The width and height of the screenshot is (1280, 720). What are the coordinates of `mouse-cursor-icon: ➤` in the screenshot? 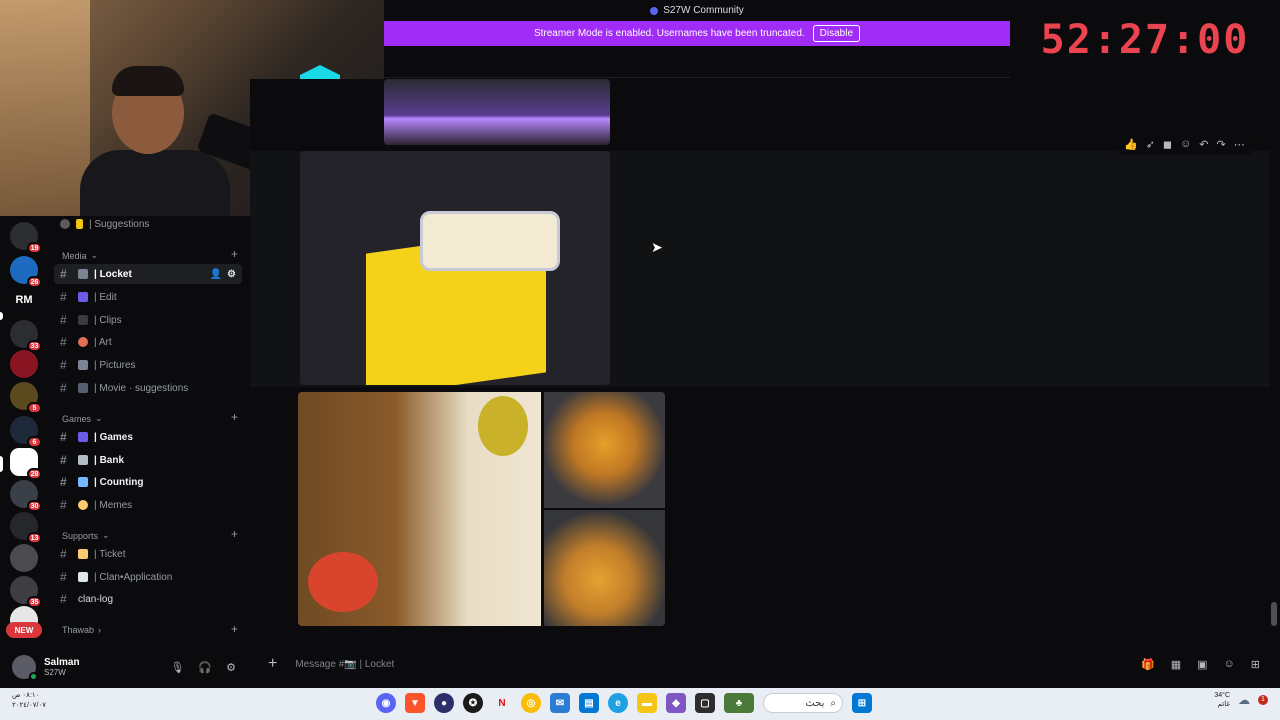 It's located at (657, 247).